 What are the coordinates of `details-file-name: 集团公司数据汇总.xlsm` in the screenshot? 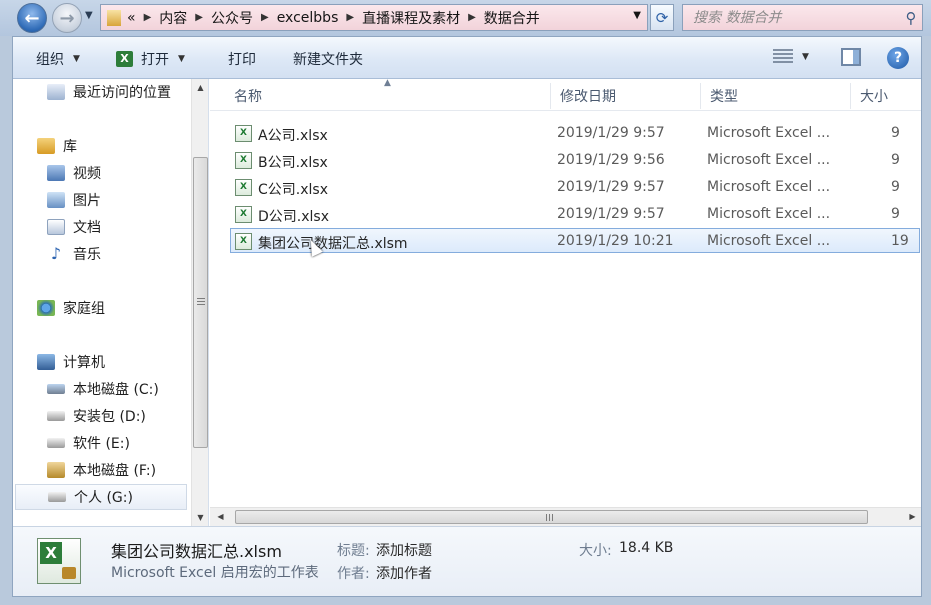 It's located at (196, 551).